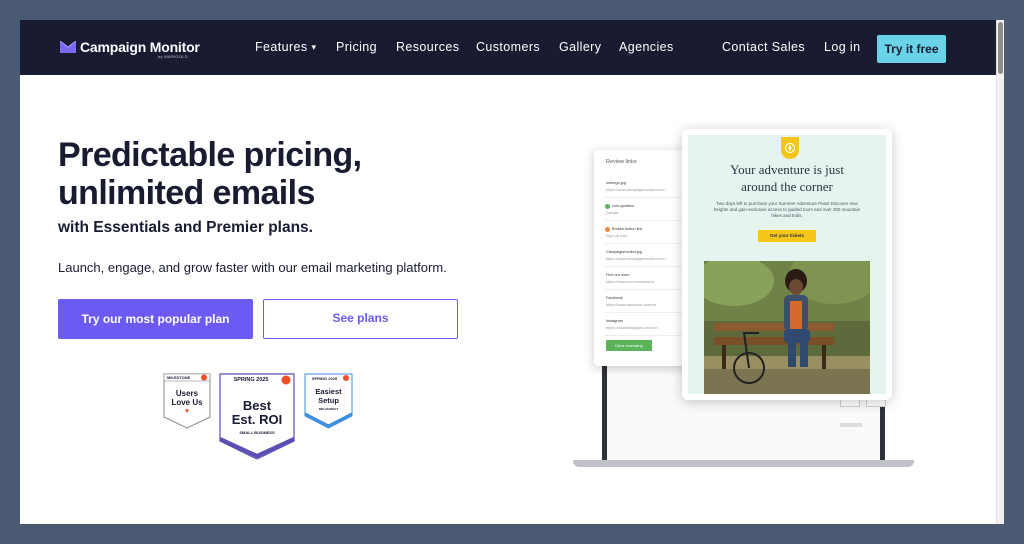  I want to click on popular-plan-button: Try our most popular plan, so click(155, 319).